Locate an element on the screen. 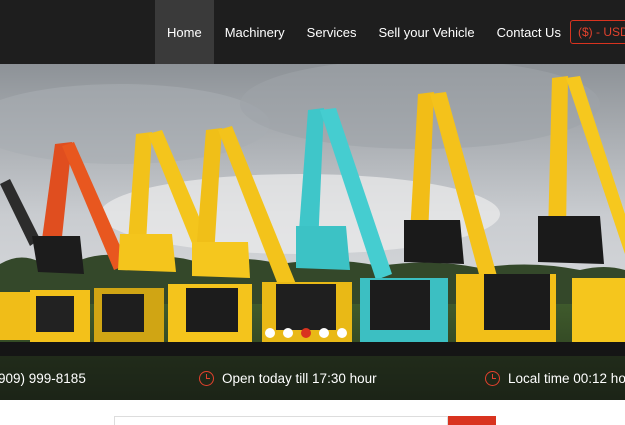  slider-pagination is located at coordinates (306, 333).